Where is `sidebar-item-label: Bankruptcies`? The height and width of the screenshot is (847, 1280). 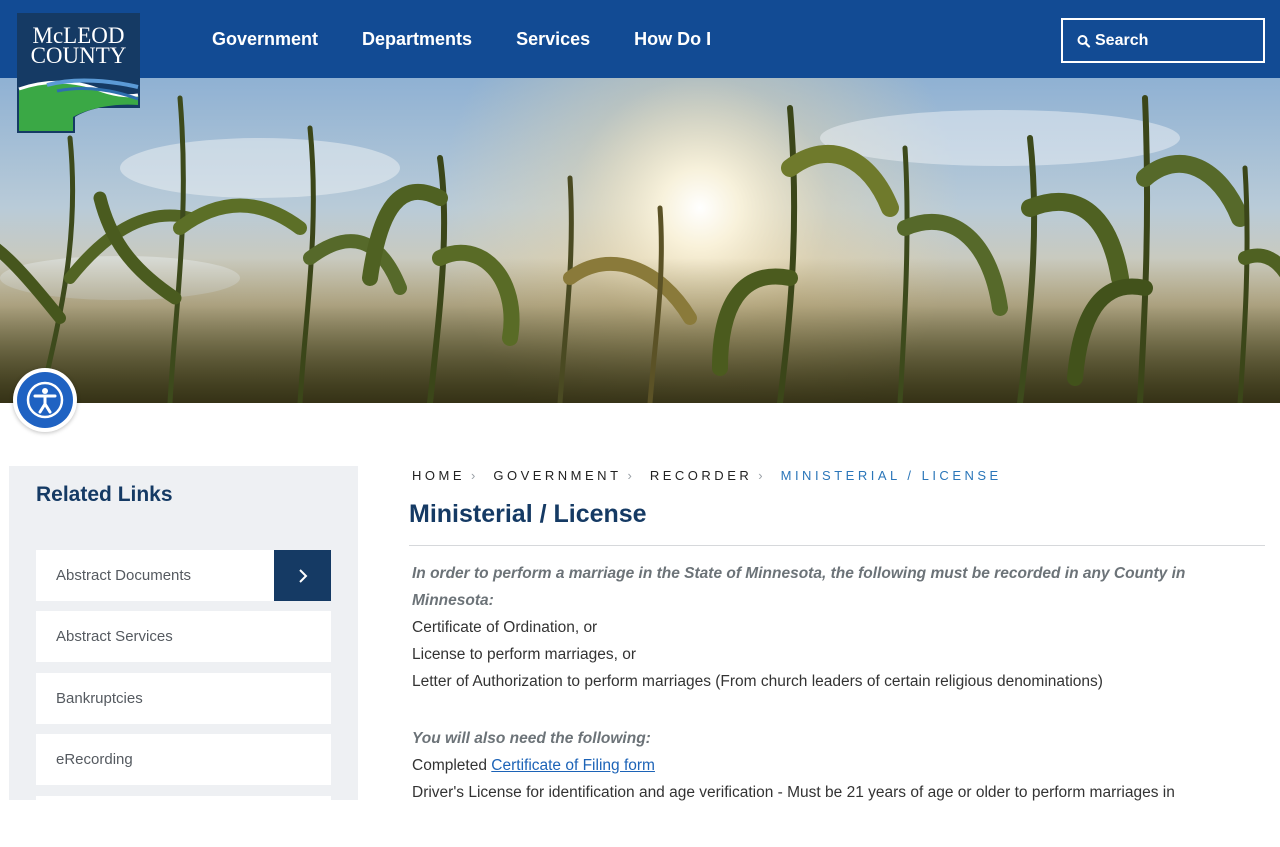 sidebar-item-label: Bankruptcies is located at coordinates (99, 698).